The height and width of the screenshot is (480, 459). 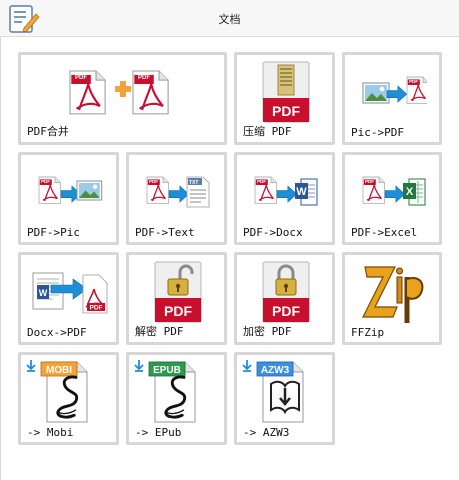 I want to click on pdf-decrypt-icon: PDF, so click(x=178, y=292).